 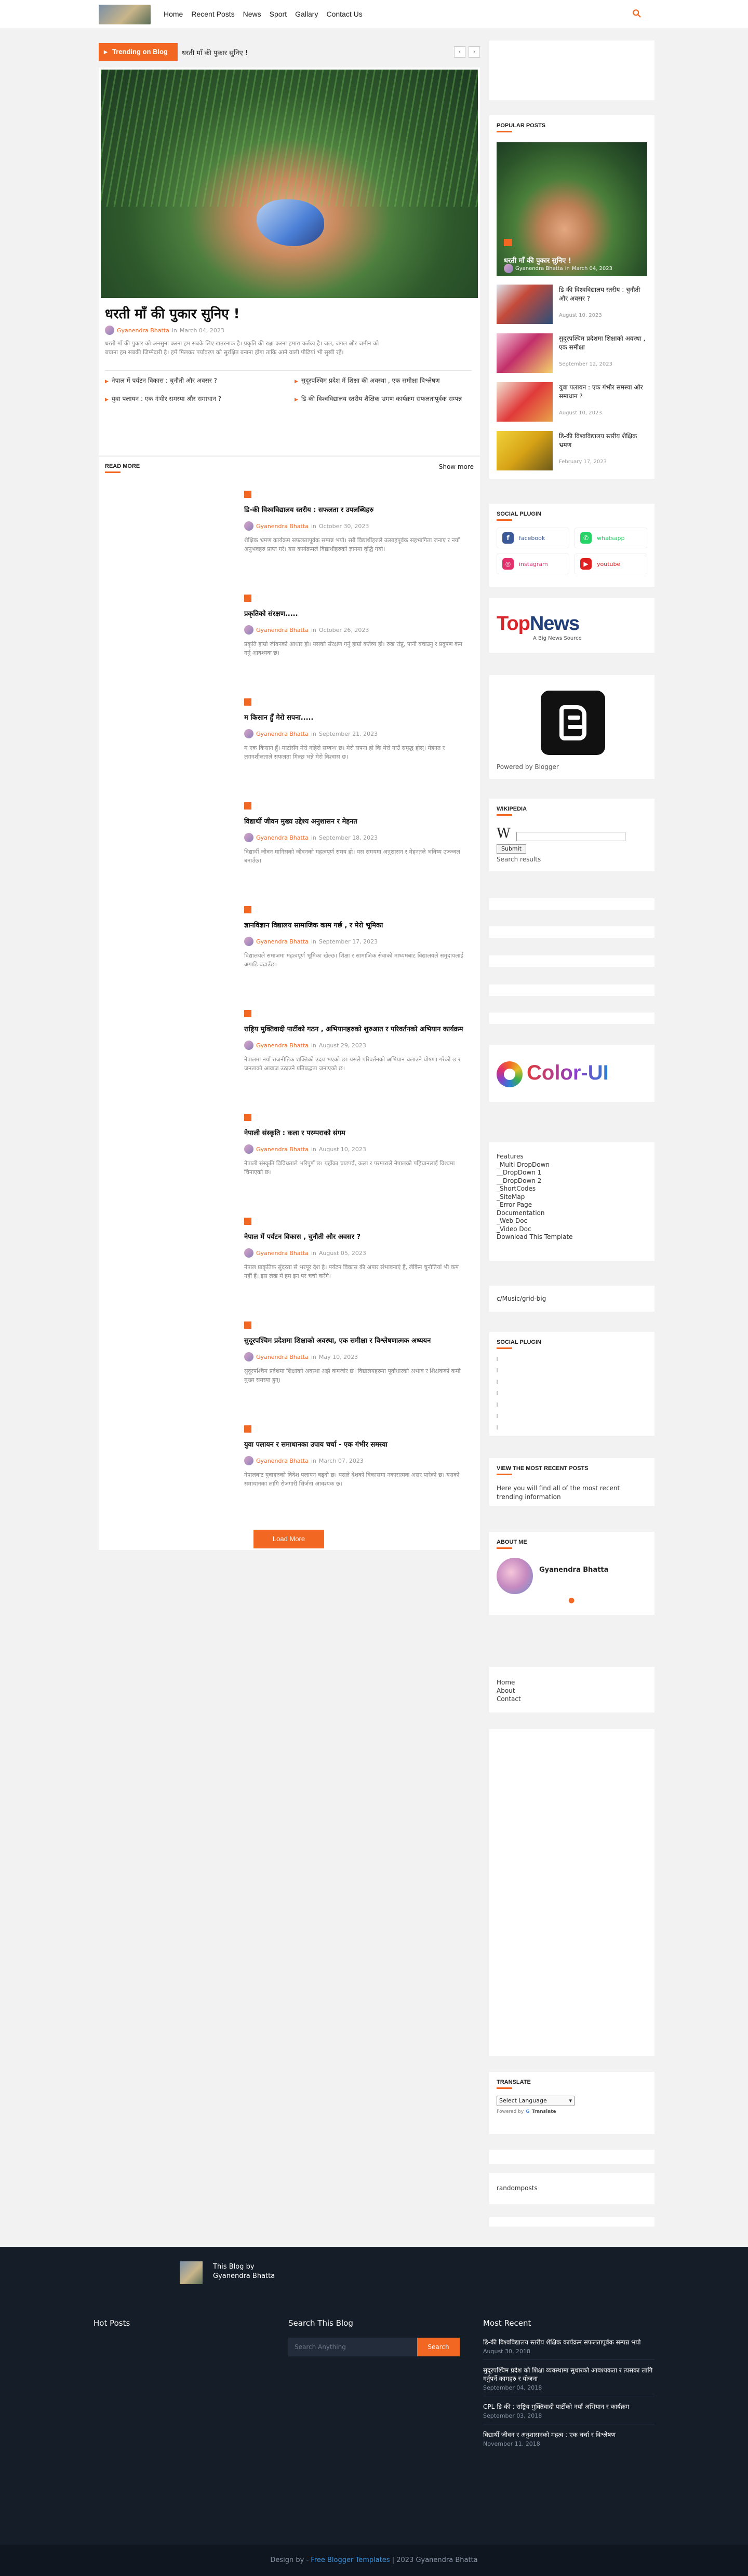 What do you see at coordinates (215, 52) in the screenshot?
I see `trending-headline: धरती माँ की पुकार सुनिए !` at bounding box center [215, 52].